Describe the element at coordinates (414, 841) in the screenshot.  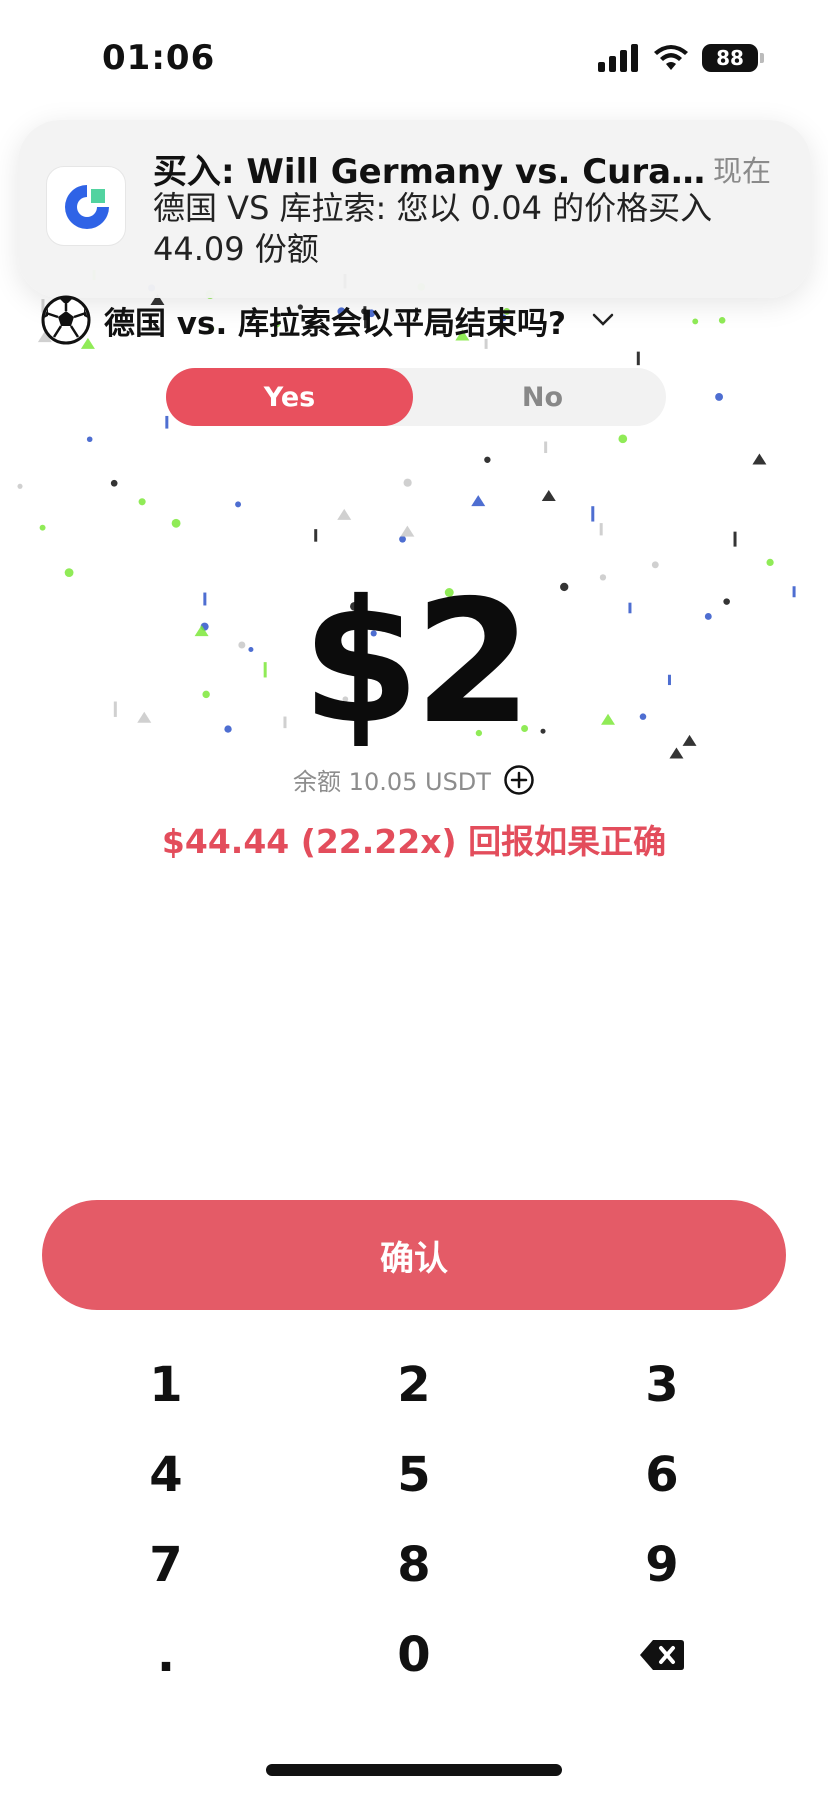
I see `payout-text: $44.44 (22.22x) 回报如果正确` at that location.